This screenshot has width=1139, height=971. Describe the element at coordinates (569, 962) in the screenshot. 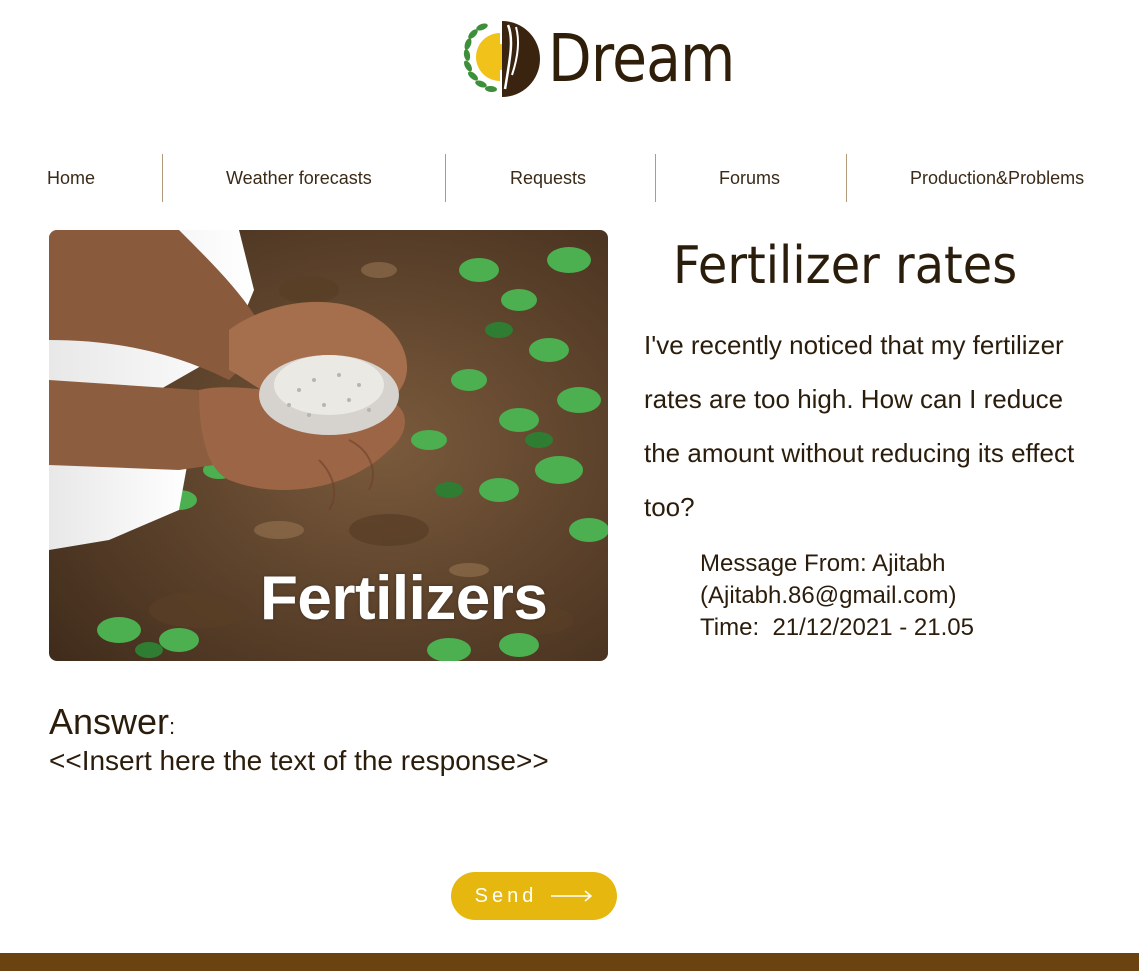

I see `footer-bar` at that location.